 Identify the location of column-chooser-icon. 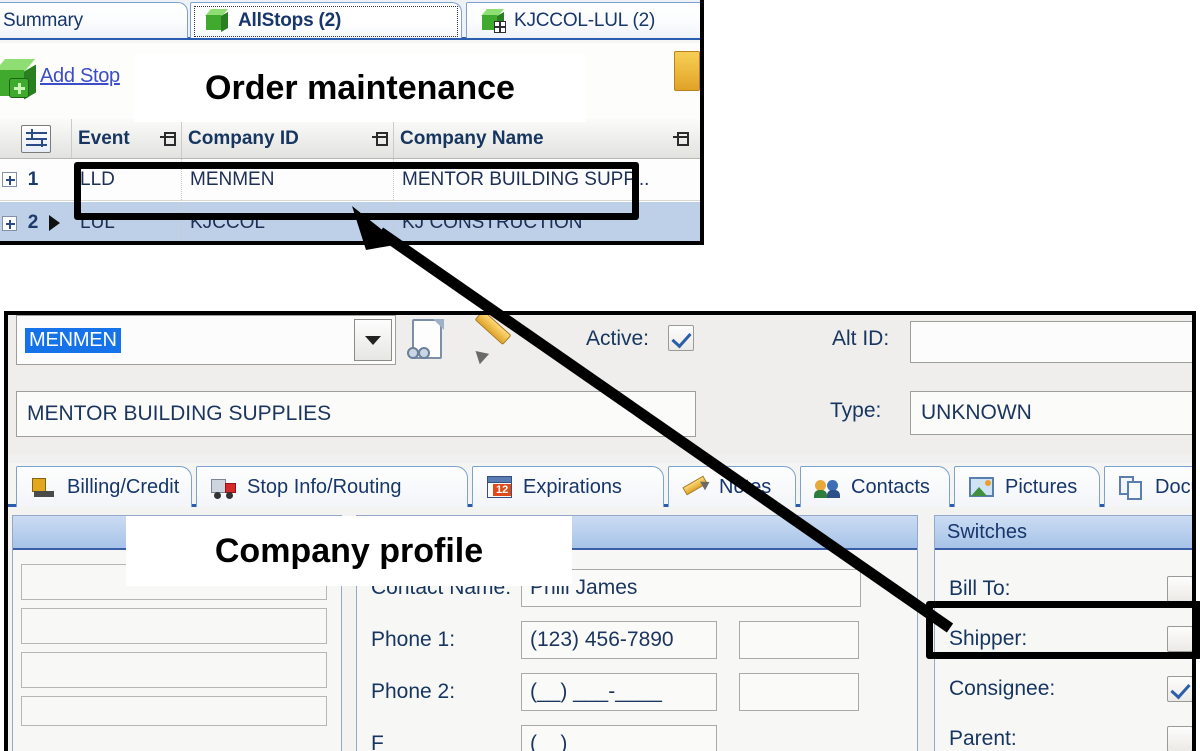
(35, 138).